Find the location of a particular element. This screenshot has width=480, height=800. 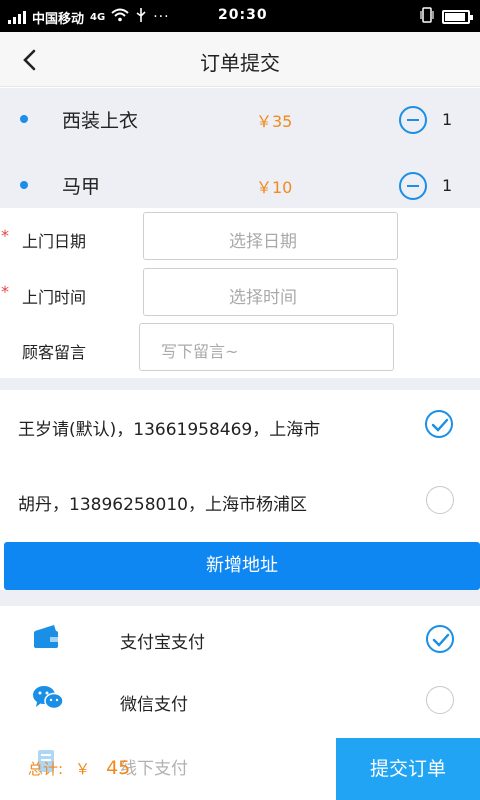

address-text: 王岁请(默认)，13661958469，上海市 is located at coordinates (169, 430).